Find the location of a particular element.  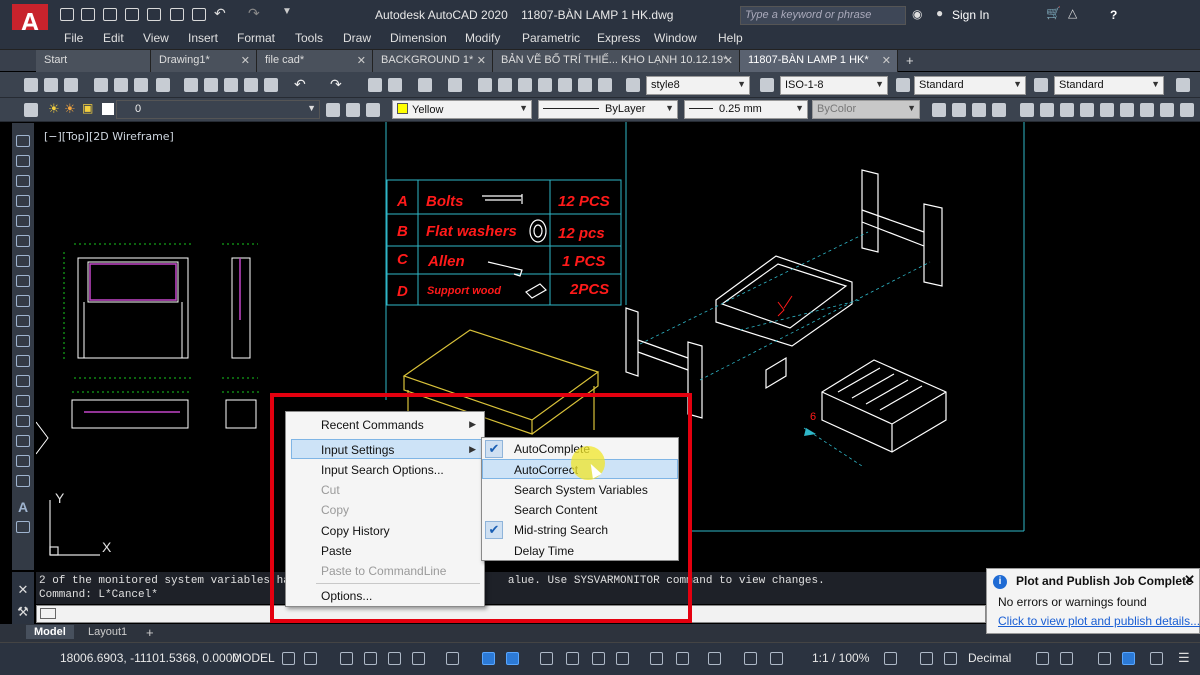

menu-item-mid-string-search: ✔ Mid-string Search is located at coordinates (580, 530).